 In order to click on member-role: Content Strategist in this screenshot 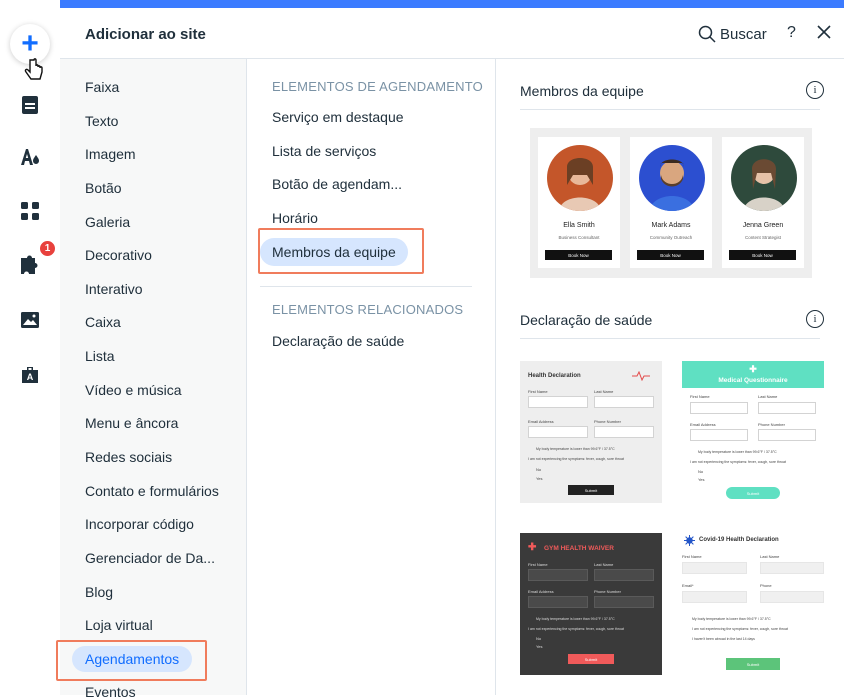, I will do `click(763, 237)`.